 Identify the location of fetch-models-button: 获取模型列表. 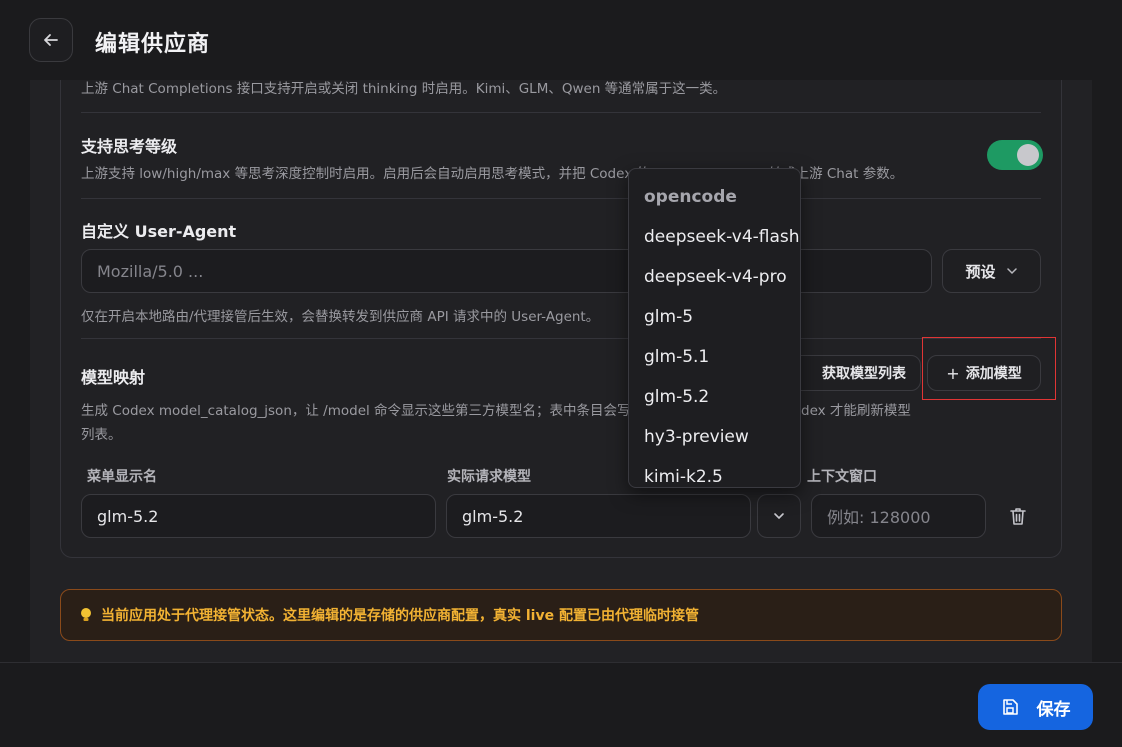
(852, 373).